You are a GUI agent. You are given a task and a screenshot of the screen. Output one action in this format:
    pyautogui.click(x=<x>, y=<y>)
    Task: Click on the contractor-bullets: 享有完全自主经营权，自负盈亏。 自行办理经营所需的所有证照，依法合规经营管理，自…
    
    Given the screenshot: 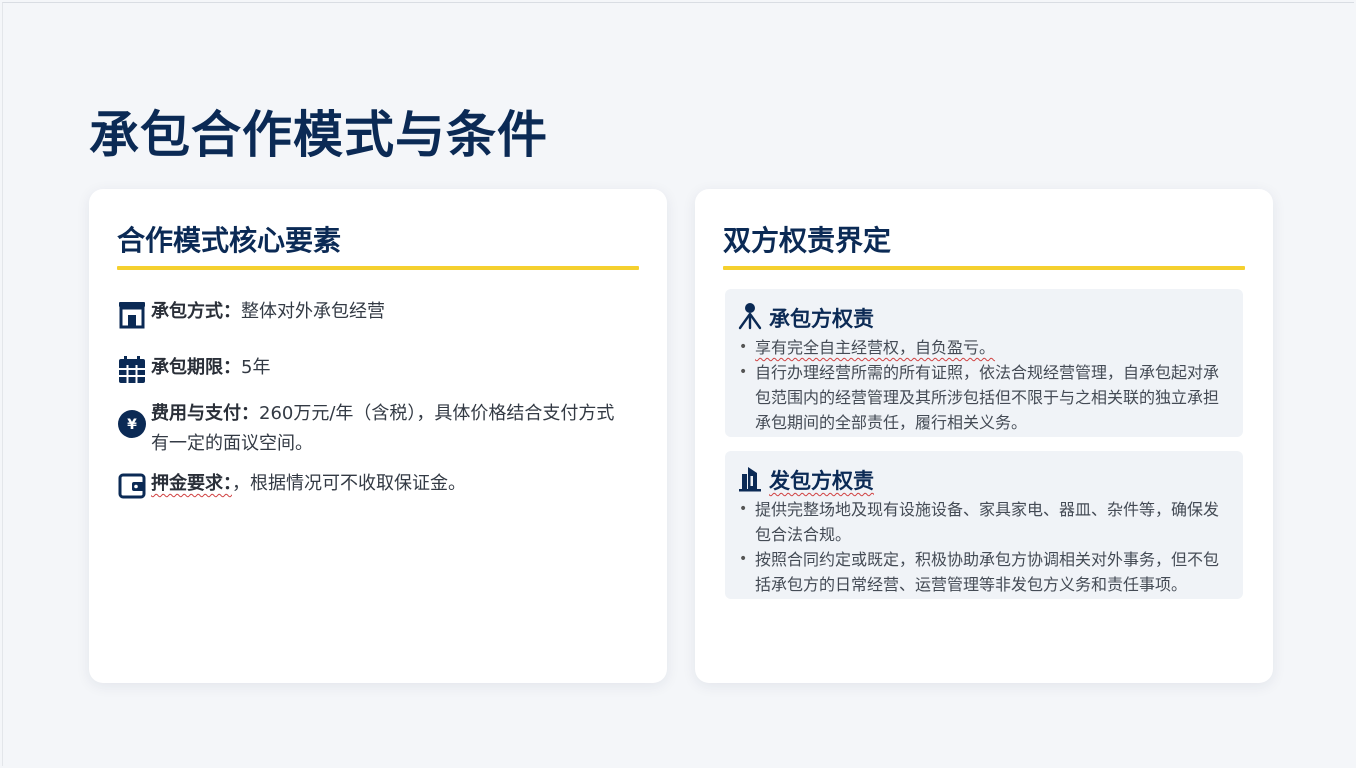 What is the action you would take?
    pyautogui.click(x=985, y=385)
    